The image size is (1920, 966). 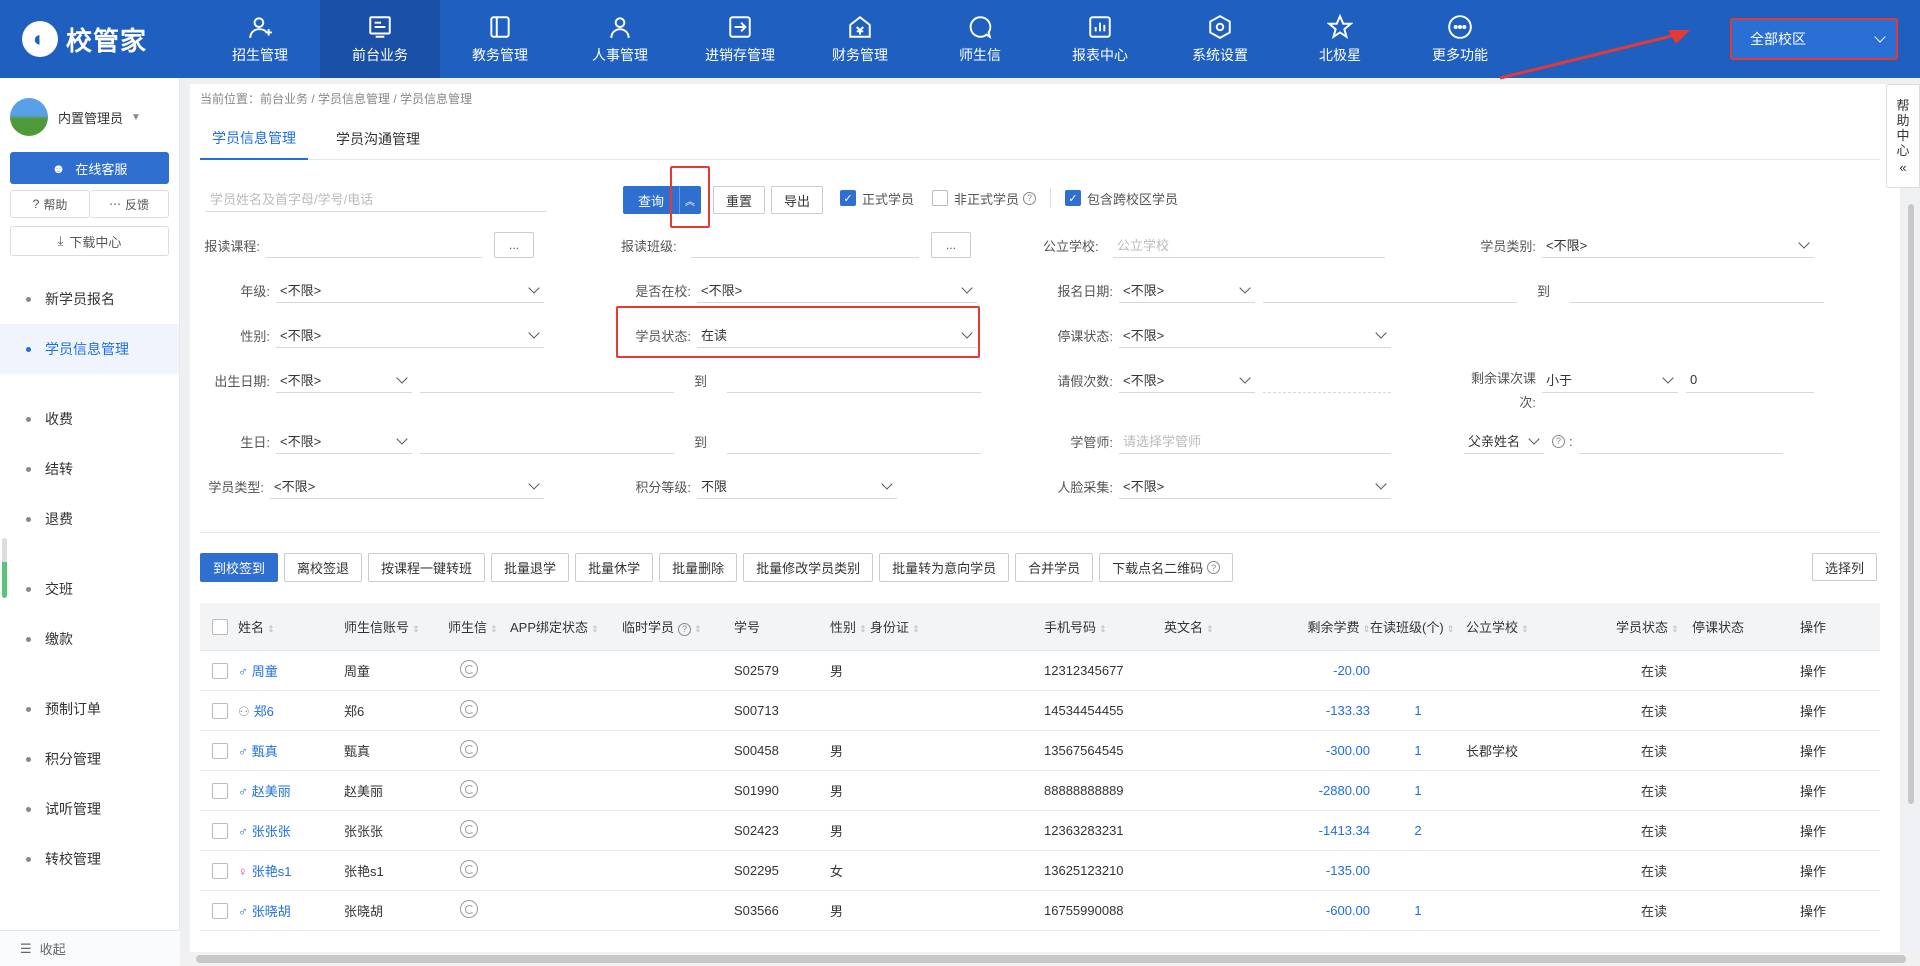 I want to click on course-input, so click(x=374, y=245).